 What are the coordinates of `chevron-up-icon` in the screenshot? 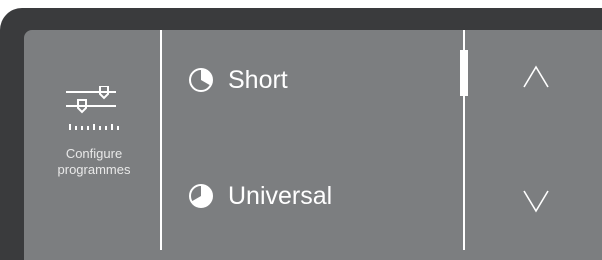 It's located at (536, 76).